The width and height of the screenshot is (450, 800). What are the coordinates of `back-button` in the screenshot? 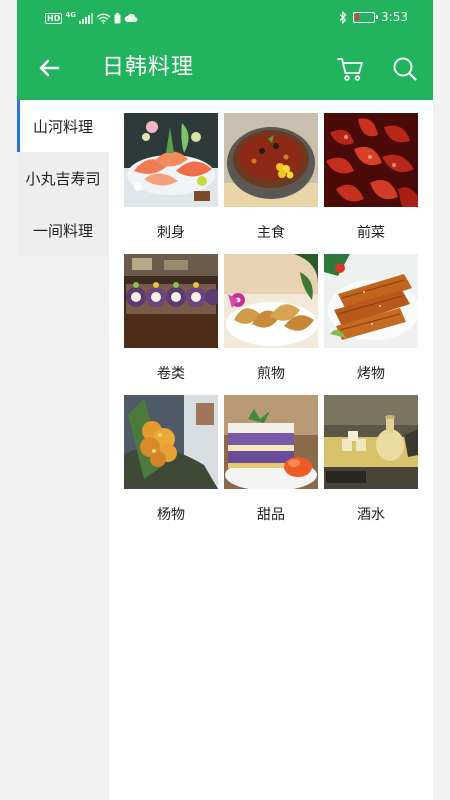 It's located at (49, 68).